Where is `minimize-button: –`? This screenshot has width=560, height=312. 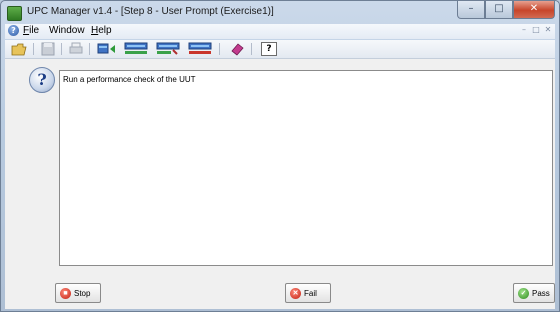 minimize-button: – is located at coordinates (471, 10).